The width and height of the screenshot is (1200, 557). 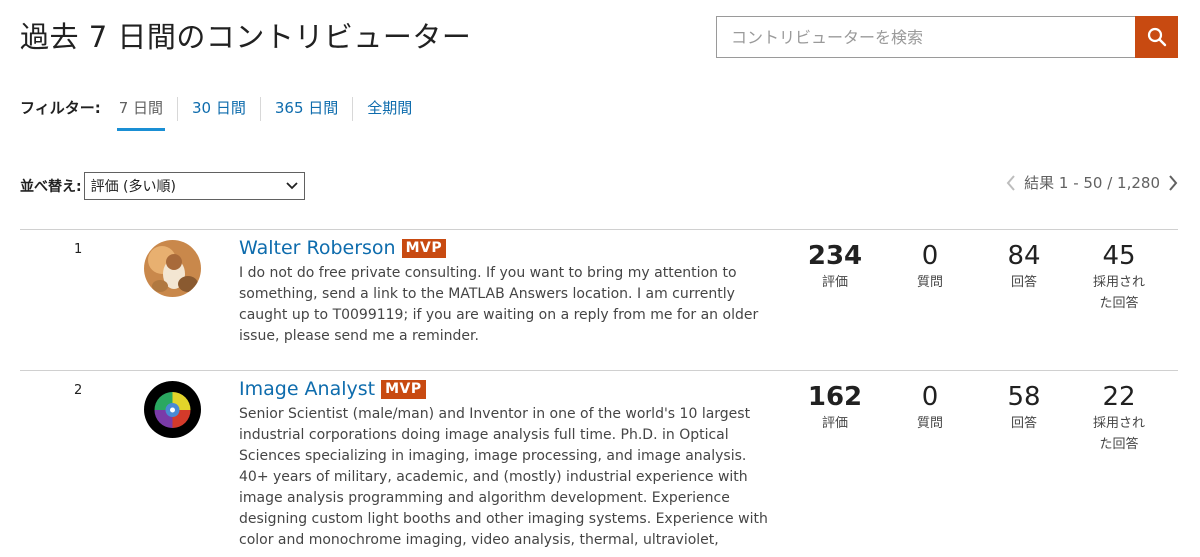 What do you see at coordinates (291, 186) in the screenshot?
I see `chevron-down-icon` at bounding box center [291, 186].